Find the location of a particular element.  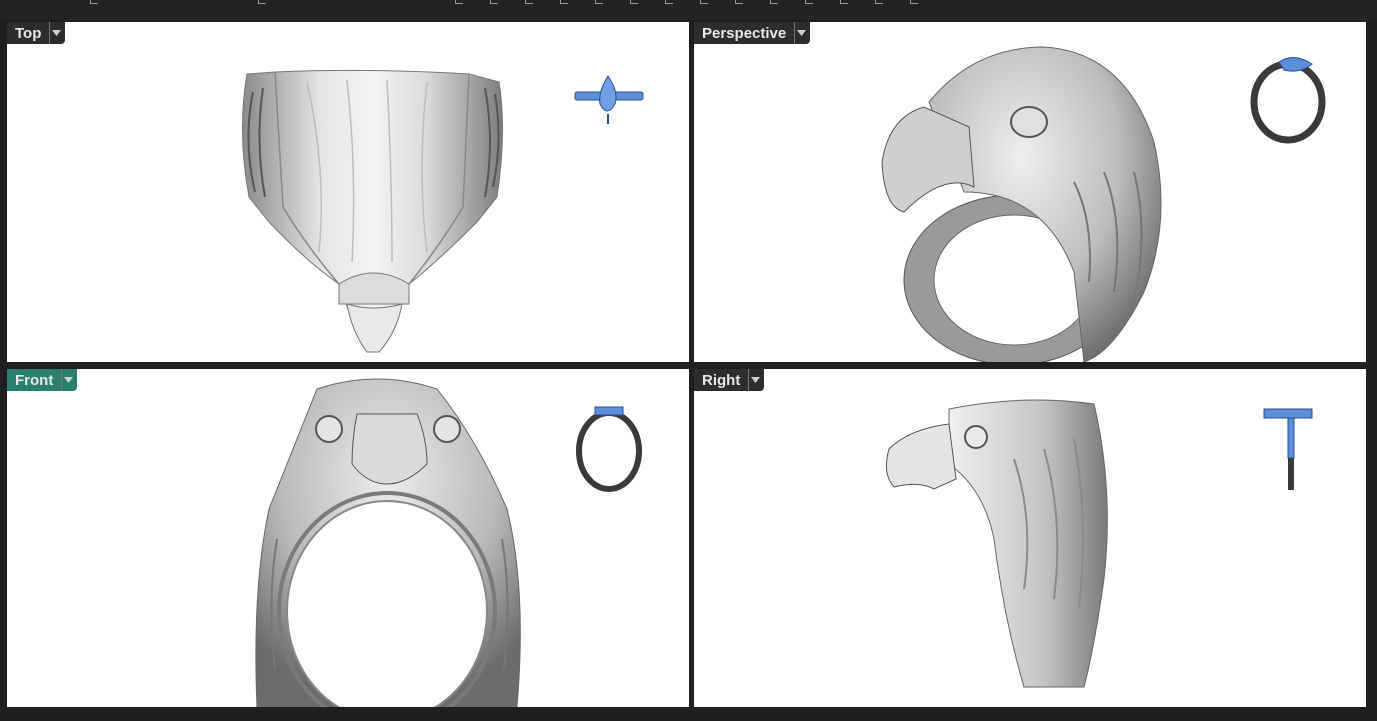

mini-ring-front-view is located at coordinates (609, 449).